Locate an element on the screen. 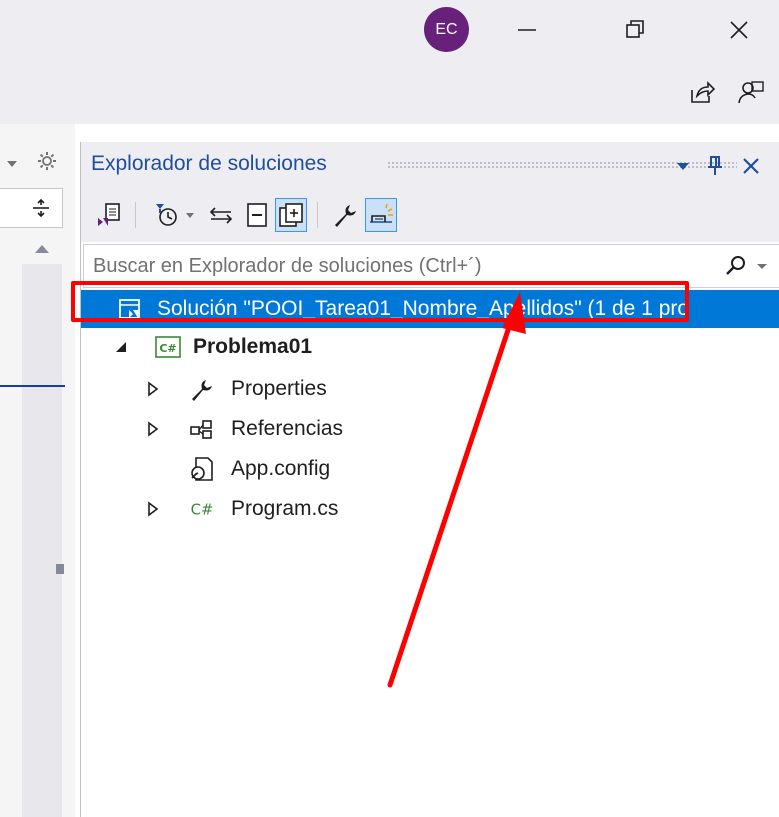 The image size is (779, 817). tree-item-program-cs: C# Program.cs is located at coordinates (430, 509).